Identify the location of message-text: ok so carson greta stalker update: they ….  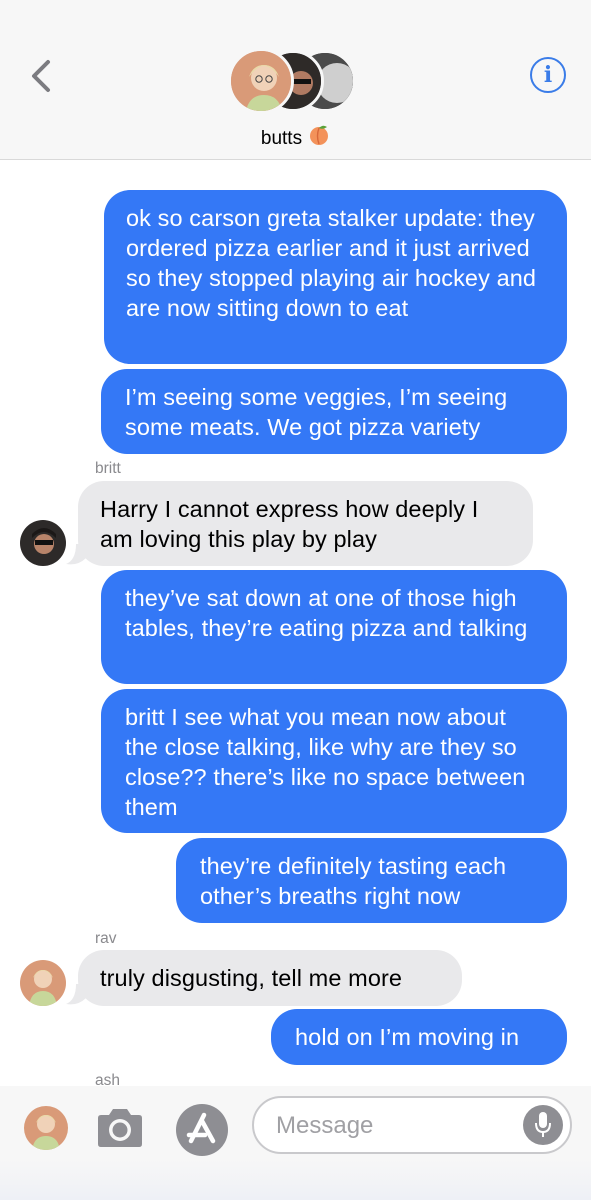
(331, 263).